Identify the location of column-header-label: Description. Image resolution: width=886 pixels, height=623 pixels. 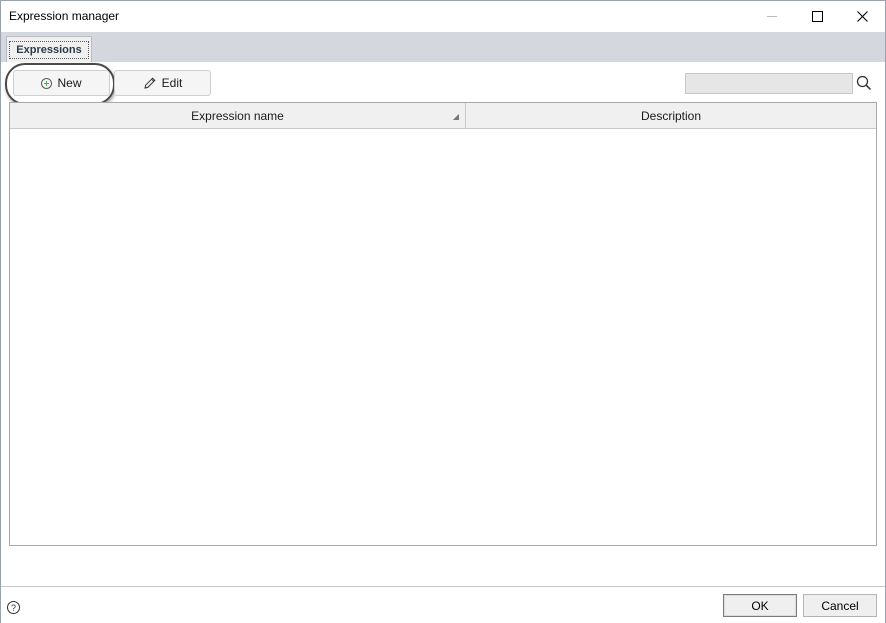
(671, 115).